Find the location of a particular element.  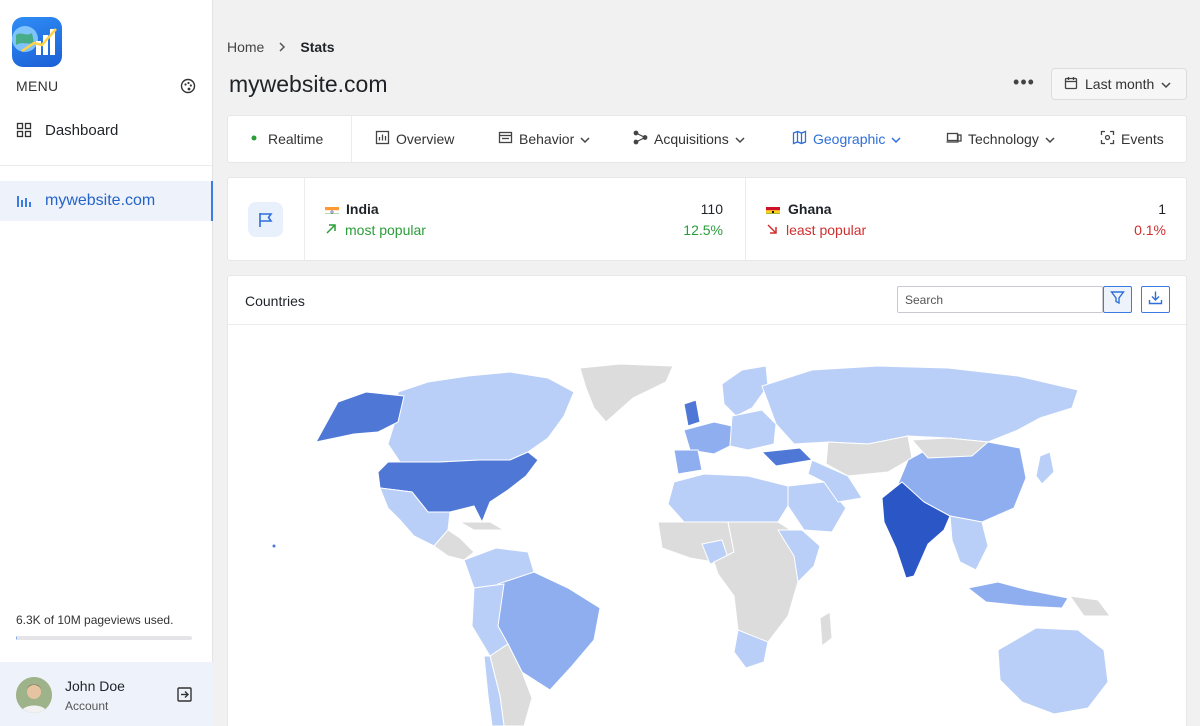

user-role: Account is located at coordinates (87, 706).